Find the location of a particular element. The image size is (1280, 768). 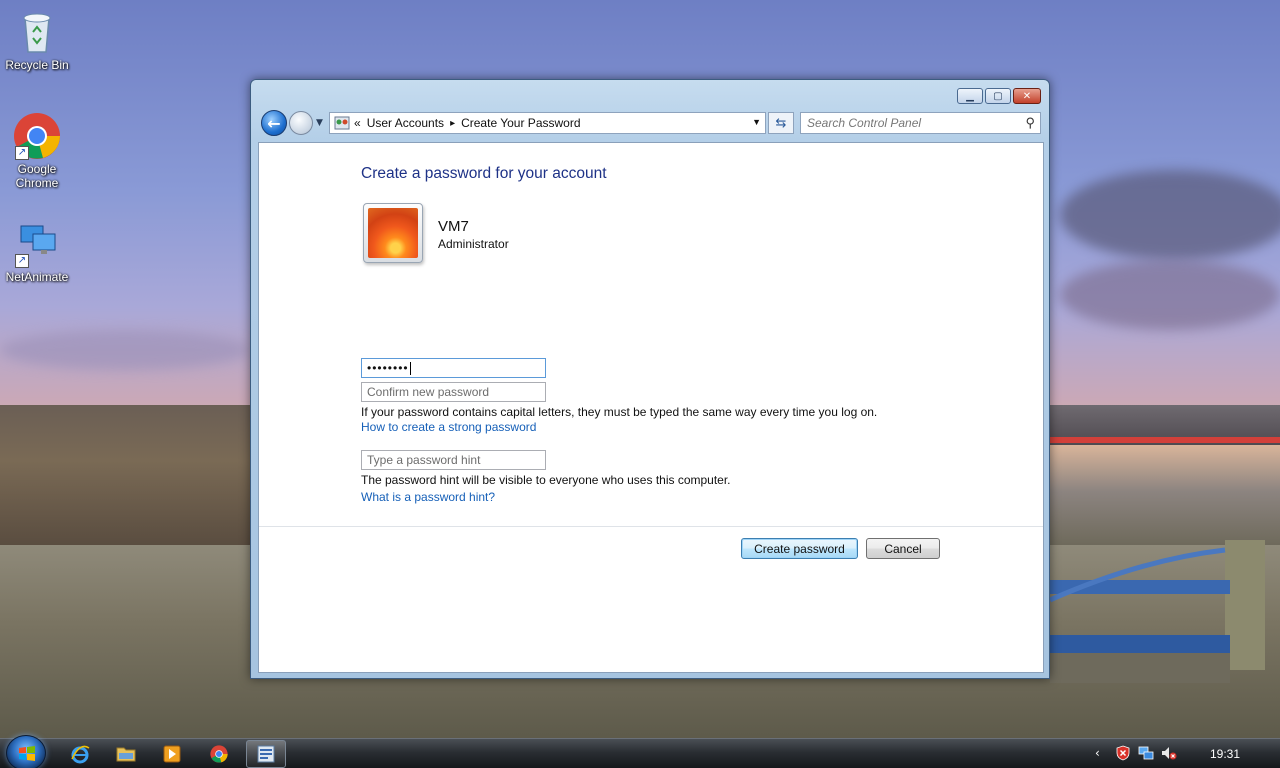

user-picture is located at coordinates (393, 233).